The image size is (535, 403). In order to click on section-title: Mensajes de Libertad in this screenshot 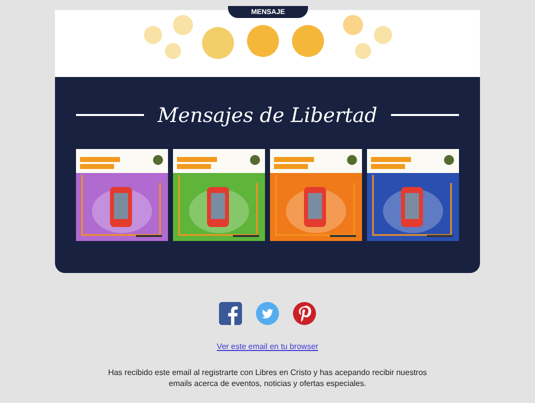, I will do `click(268, 115)`.